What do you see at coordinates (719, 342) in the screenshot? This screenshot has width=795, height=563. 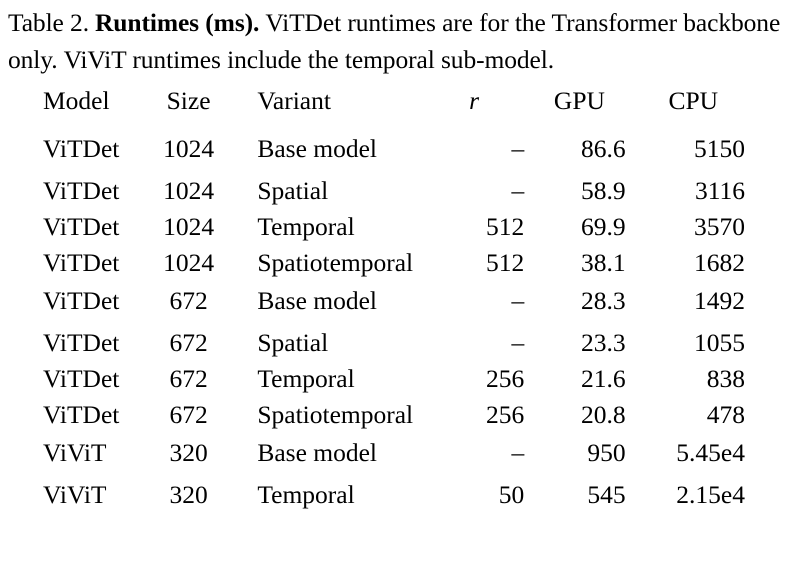 I see `cell-cpu: 1055` at bounding box center [719, 342].